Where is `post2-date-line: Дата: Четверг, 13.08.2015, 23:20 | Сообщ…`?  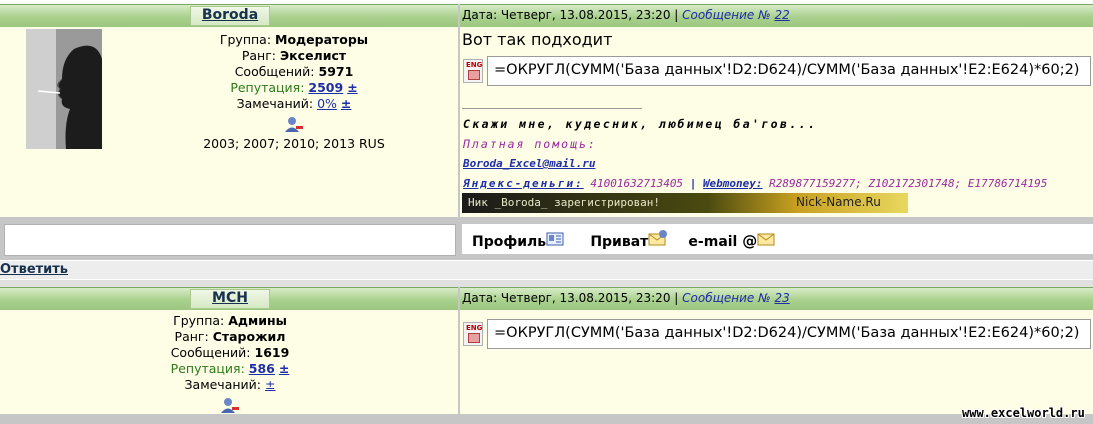 post2-date-line: Дата: Четверг, 13.08.2015, 23:20 | Сообщ… is located at coordinates (626, 298).